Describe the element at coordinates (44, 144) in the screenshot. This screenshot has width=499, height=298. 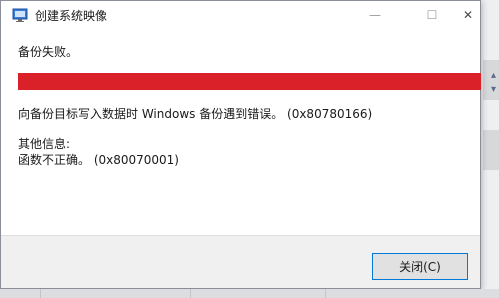
I see `details-label: 其他信息:` at that location.